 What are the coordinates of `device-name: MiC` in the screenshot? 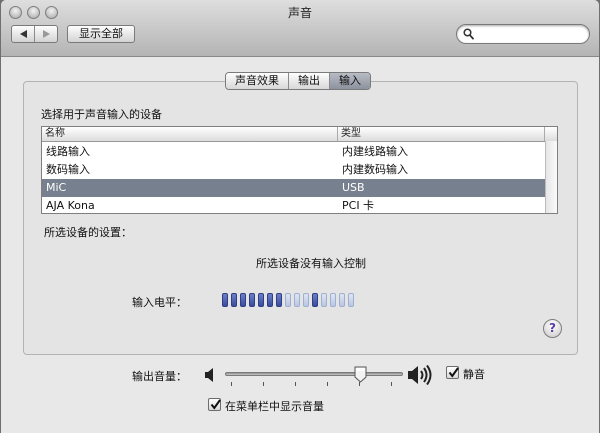 It's located at (56, 187).